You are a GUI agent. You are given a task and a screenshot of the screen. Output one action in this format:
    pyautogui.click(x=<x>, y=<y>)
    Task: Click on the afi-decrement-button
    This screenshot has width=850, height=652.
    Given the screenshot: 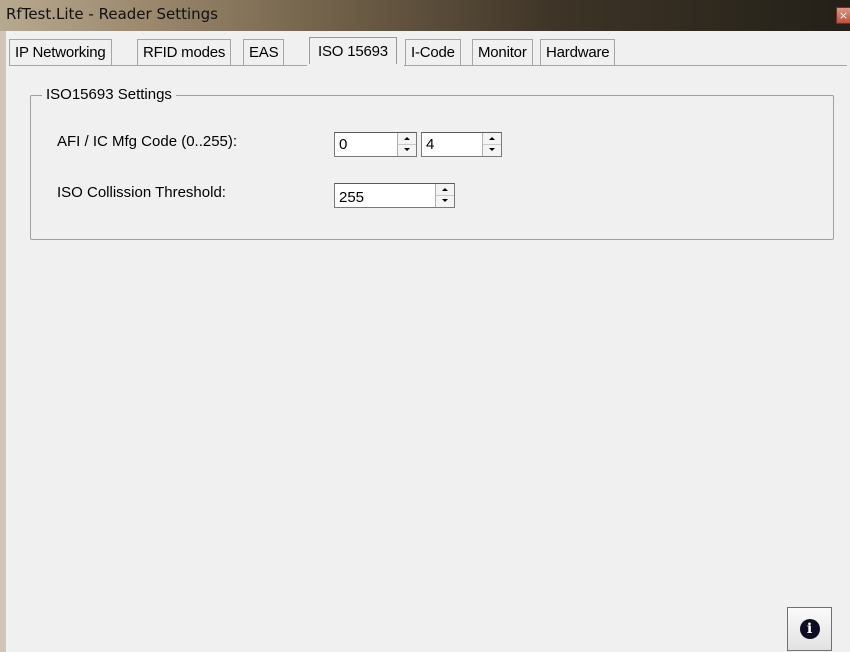 What is the action you would take?
    pyautogui.click(x=407, y=149)
    